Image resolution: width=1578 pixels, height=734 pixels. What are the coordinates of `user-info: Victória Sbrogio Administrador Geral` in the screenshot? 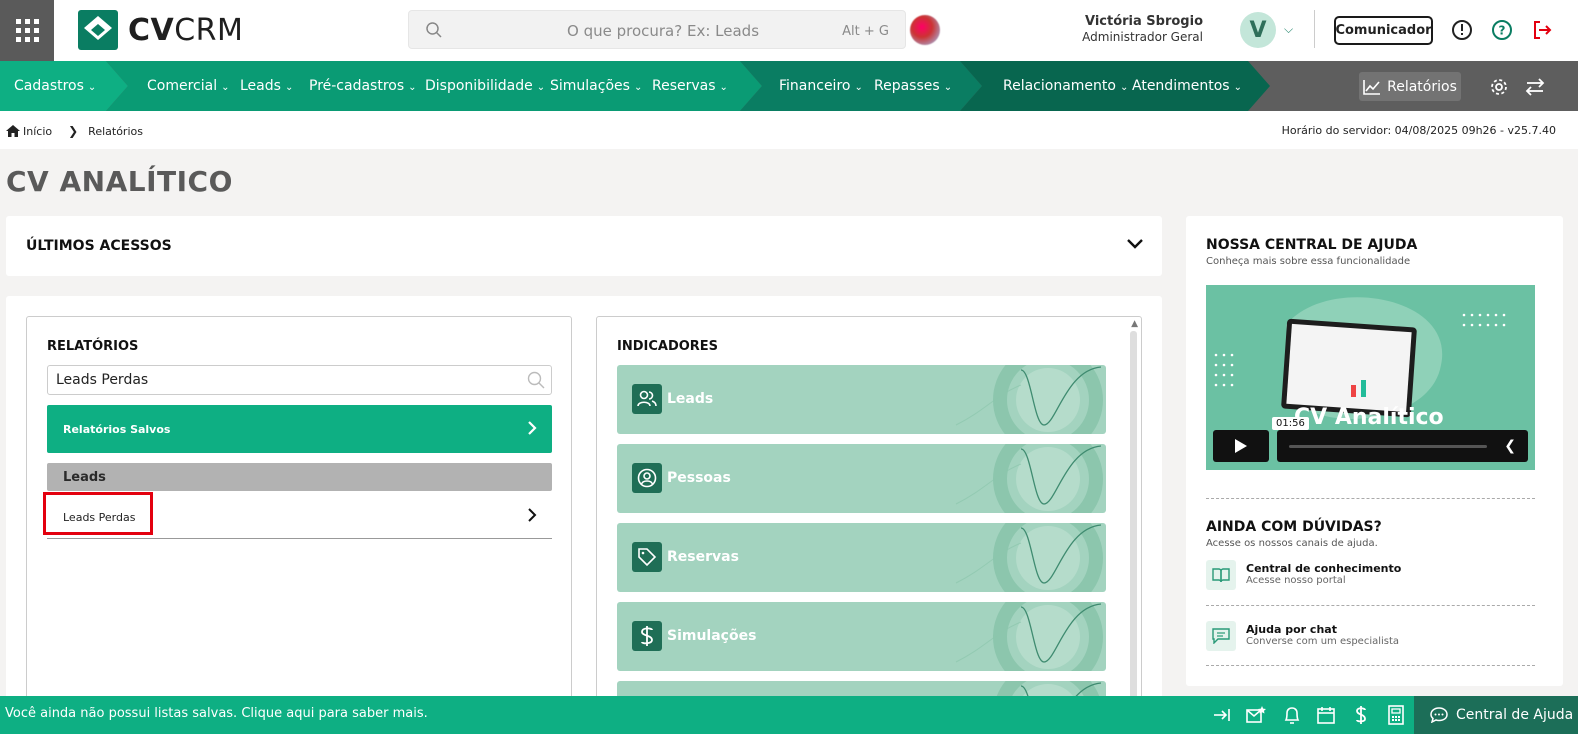 It's located at (1142, 29).